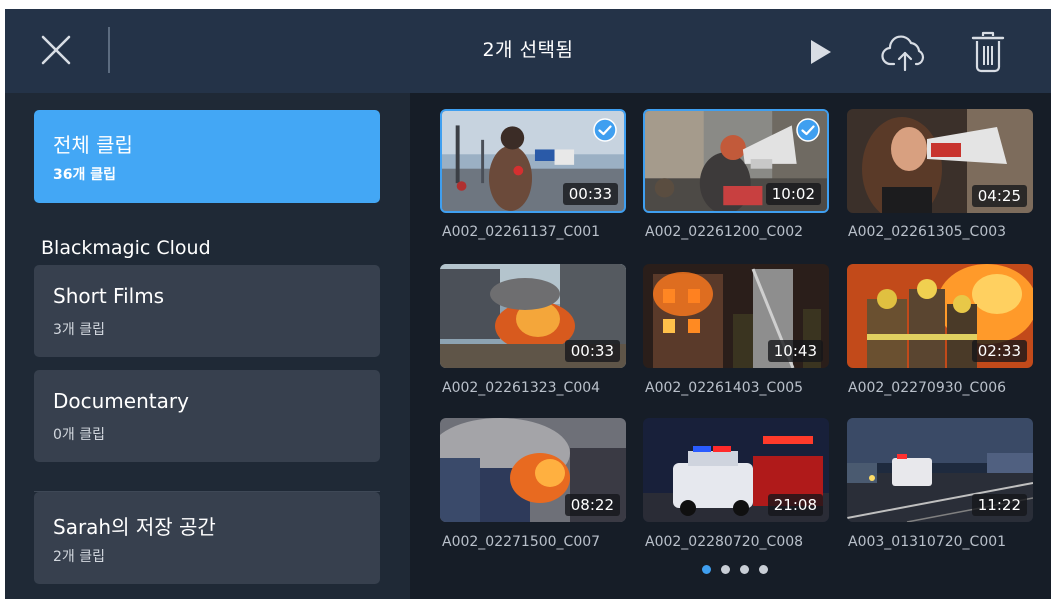 This screenshot has width=1056, height=599. I want to click on play-icon, so click(821, 52).